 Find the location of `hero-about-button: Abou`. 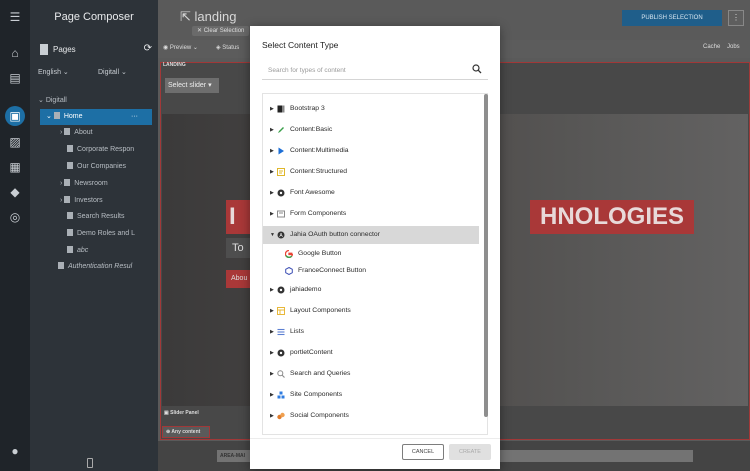

hero-about-button: Abou is located at coordinates (238, 279).